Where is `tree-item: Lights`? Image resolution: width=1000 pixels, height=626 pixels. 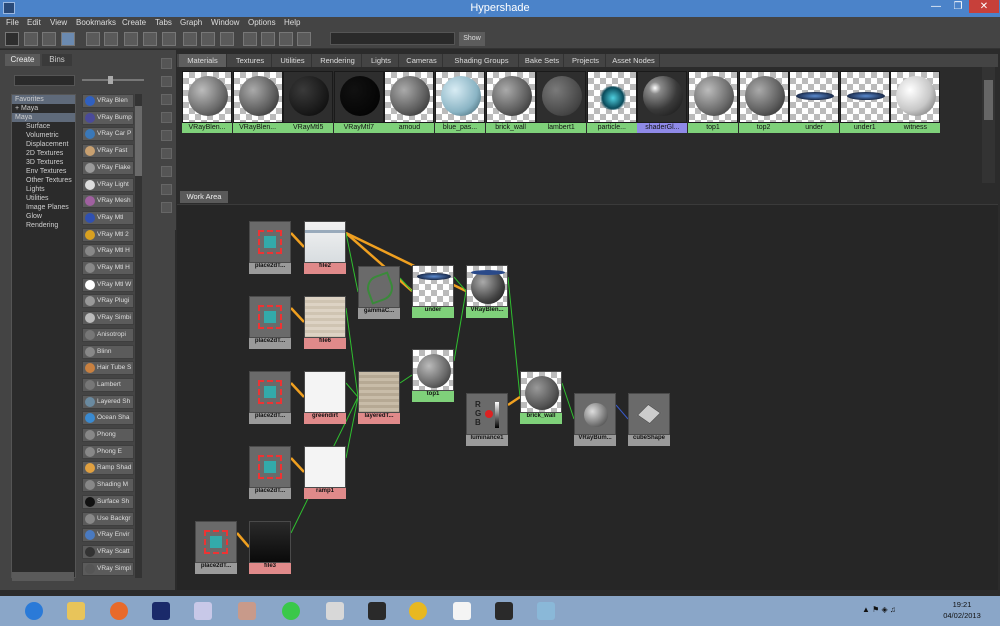
tree-item: Lights is located at coordinates (43, 189).